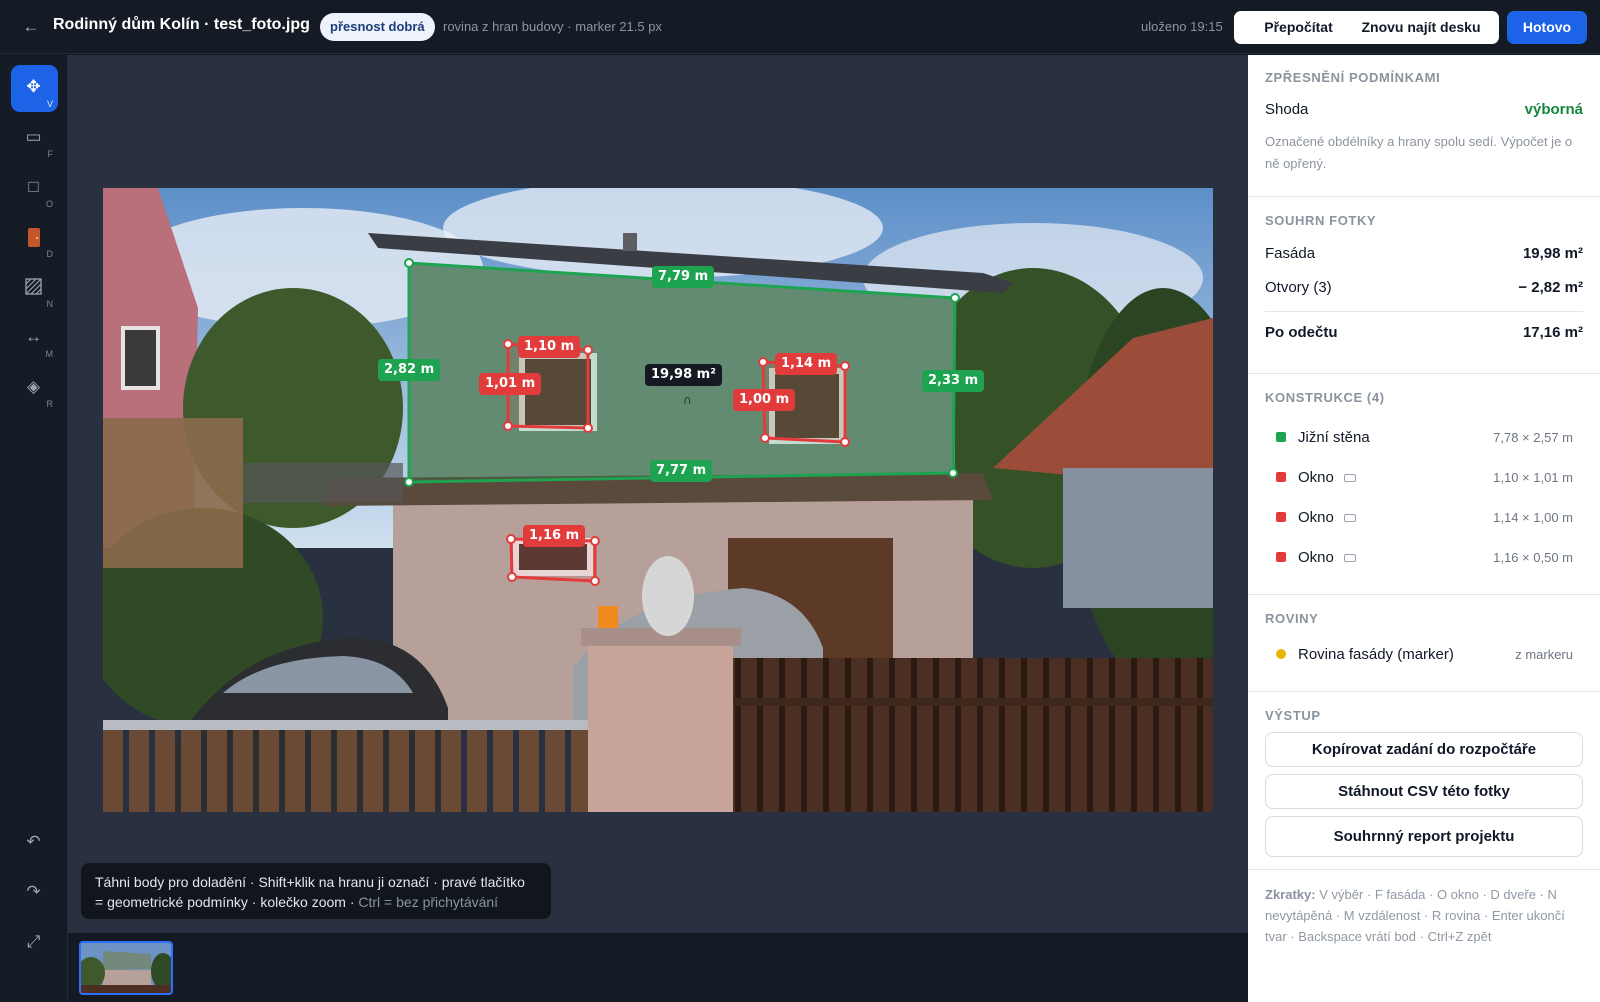 The height and width of the screenshot is (1002, 1600). Describe the element at coordinates (1424, 557) in the screenshot. I see `construction-item: Okno 1,16 × 0,50 m` at that location.